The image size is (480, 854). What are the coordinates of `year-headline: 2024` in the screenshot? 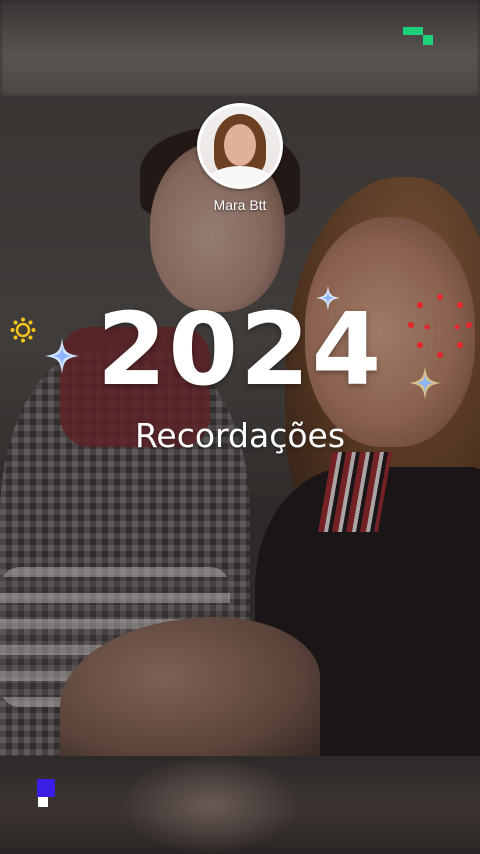 It's located at (240, 349).